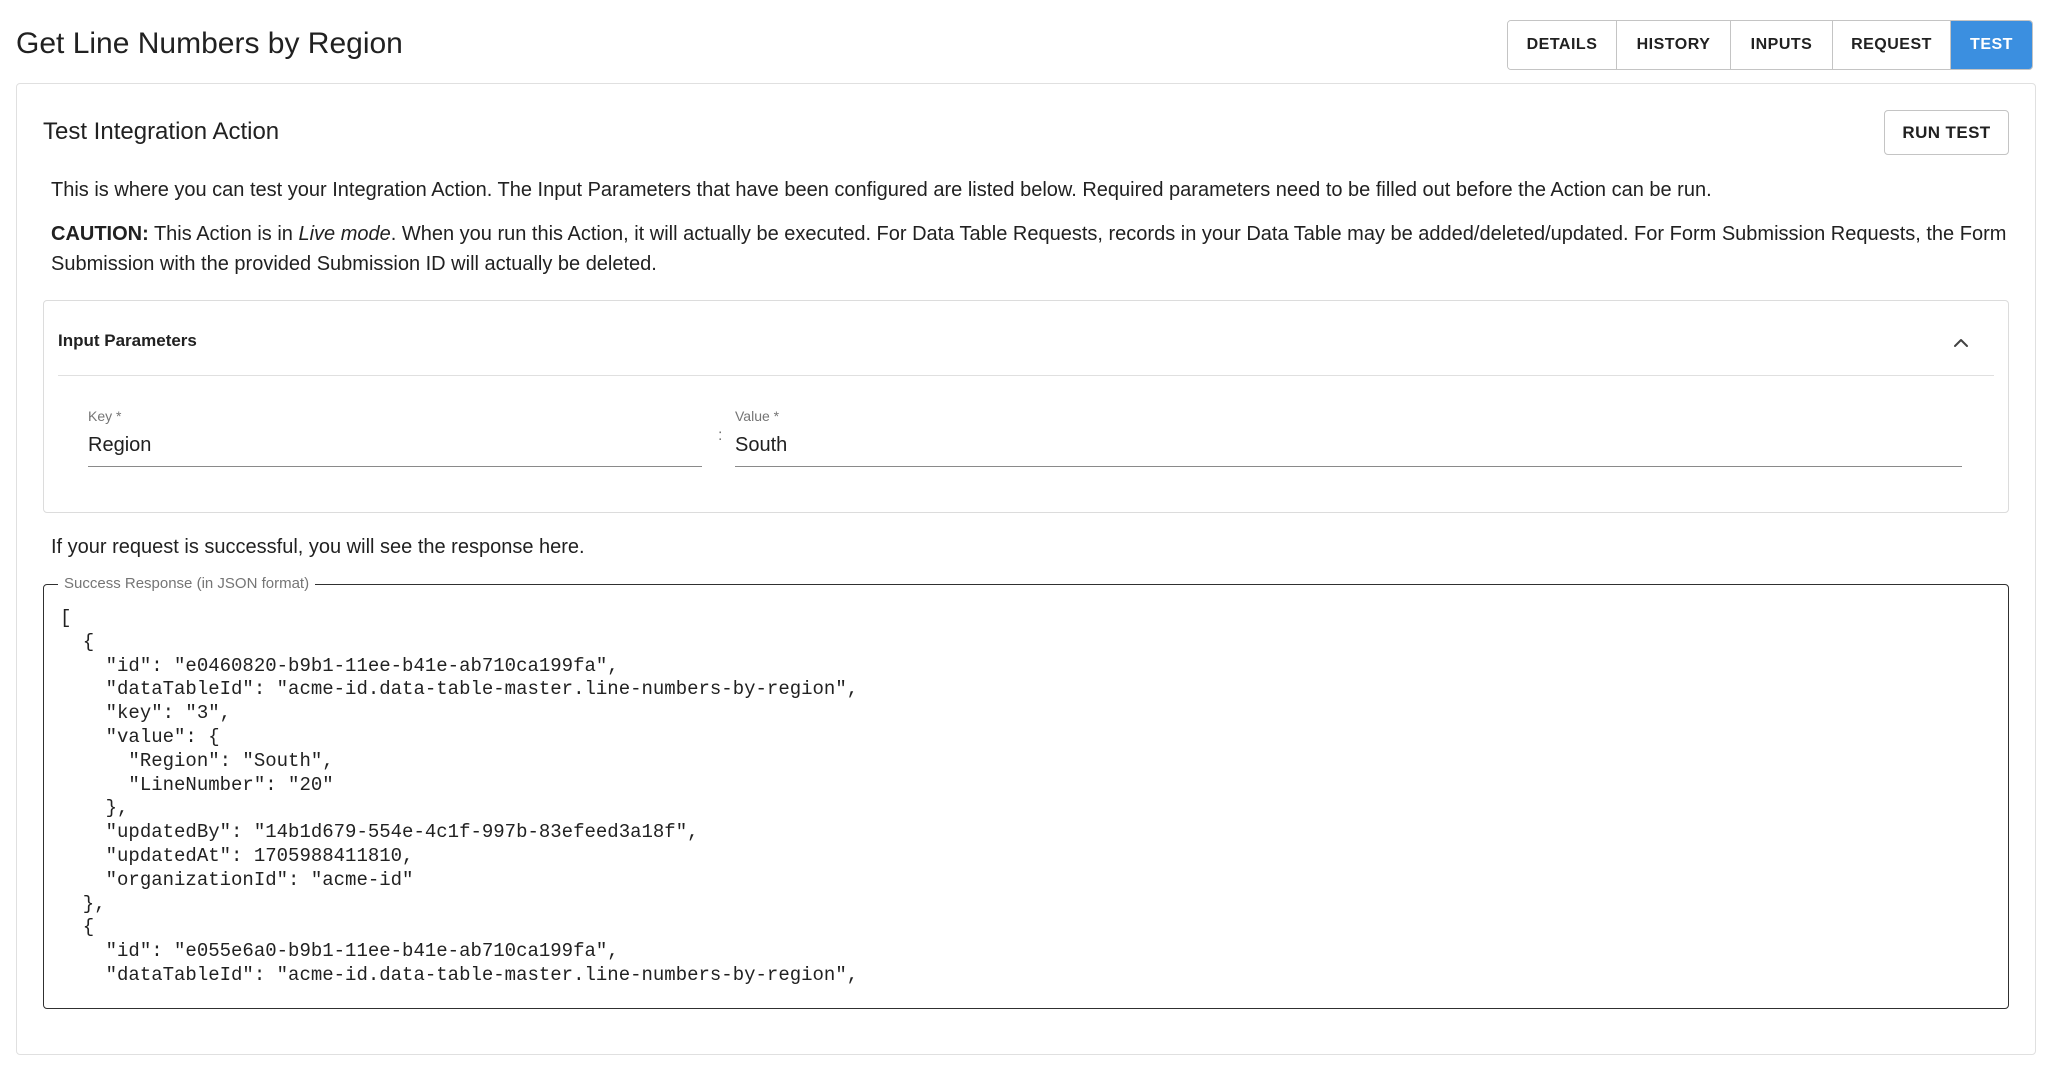 The height and width of the screenshot is (1073, 2048). Describe the element at coordinates (1892, 45) in the screenshot. I see `tab-request: REQUEST` at that location.